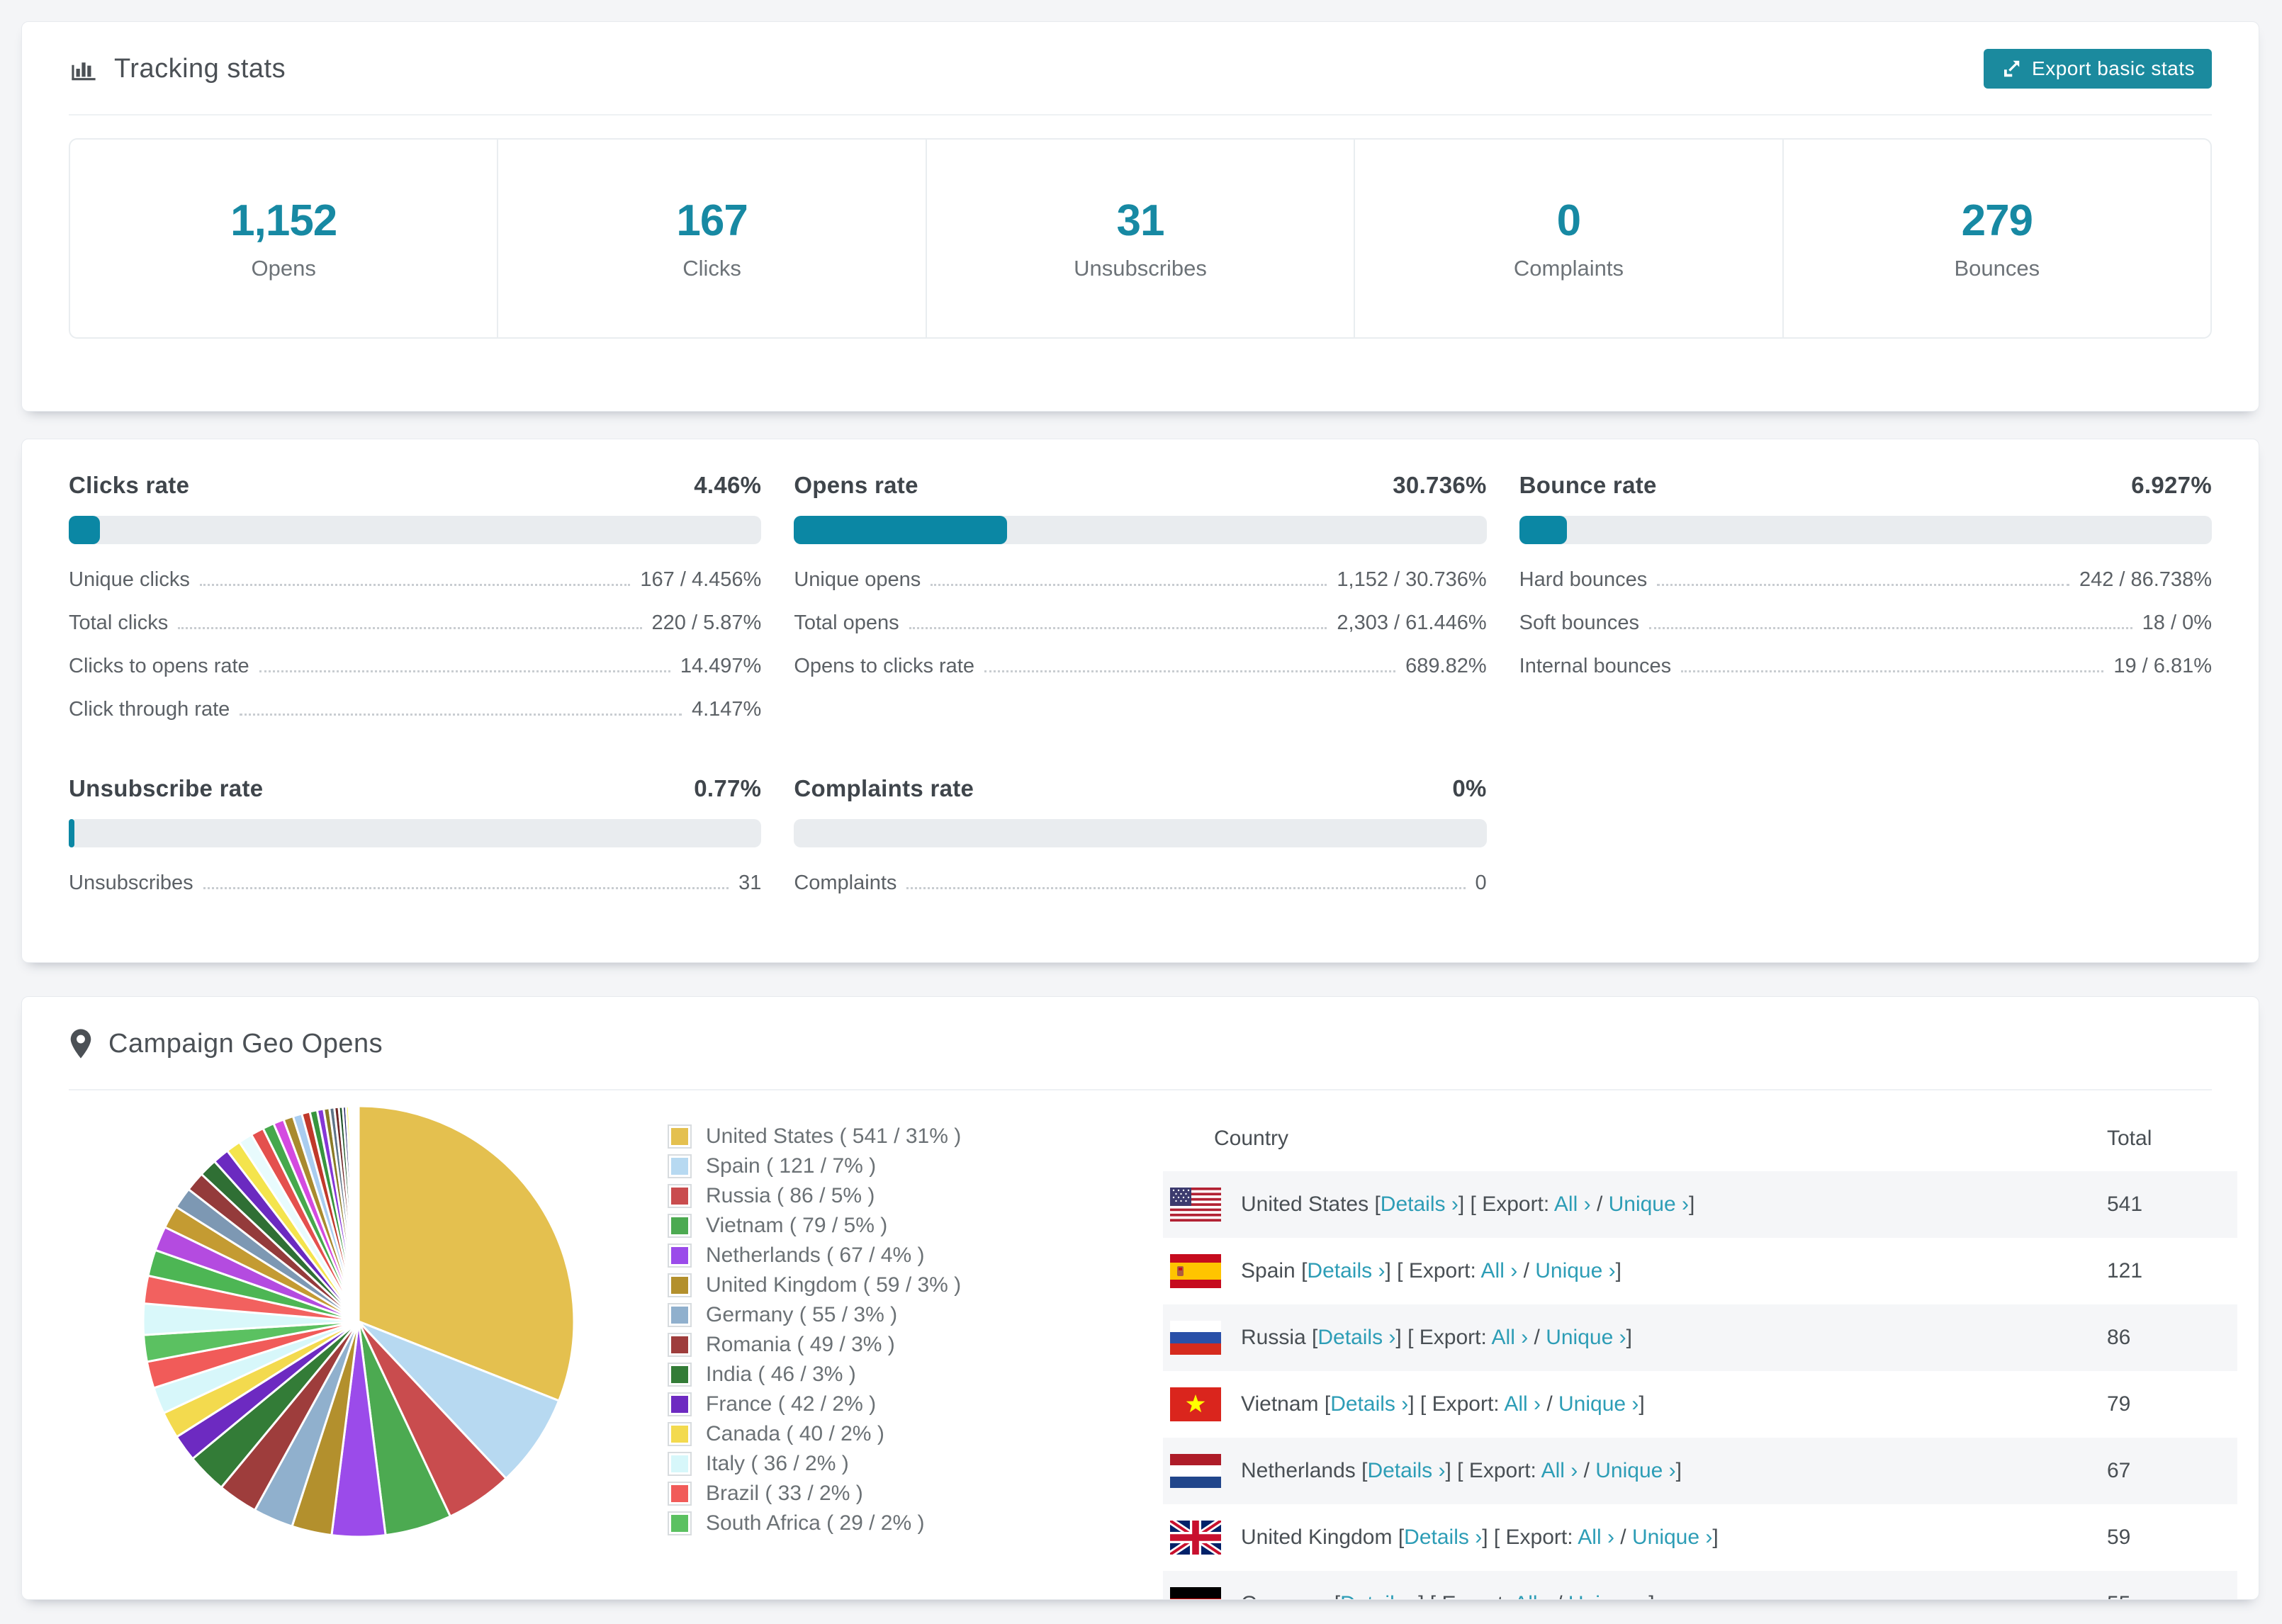  I want to click on legend-item: United States ( 541 / 31% ), so click(895, 1136).